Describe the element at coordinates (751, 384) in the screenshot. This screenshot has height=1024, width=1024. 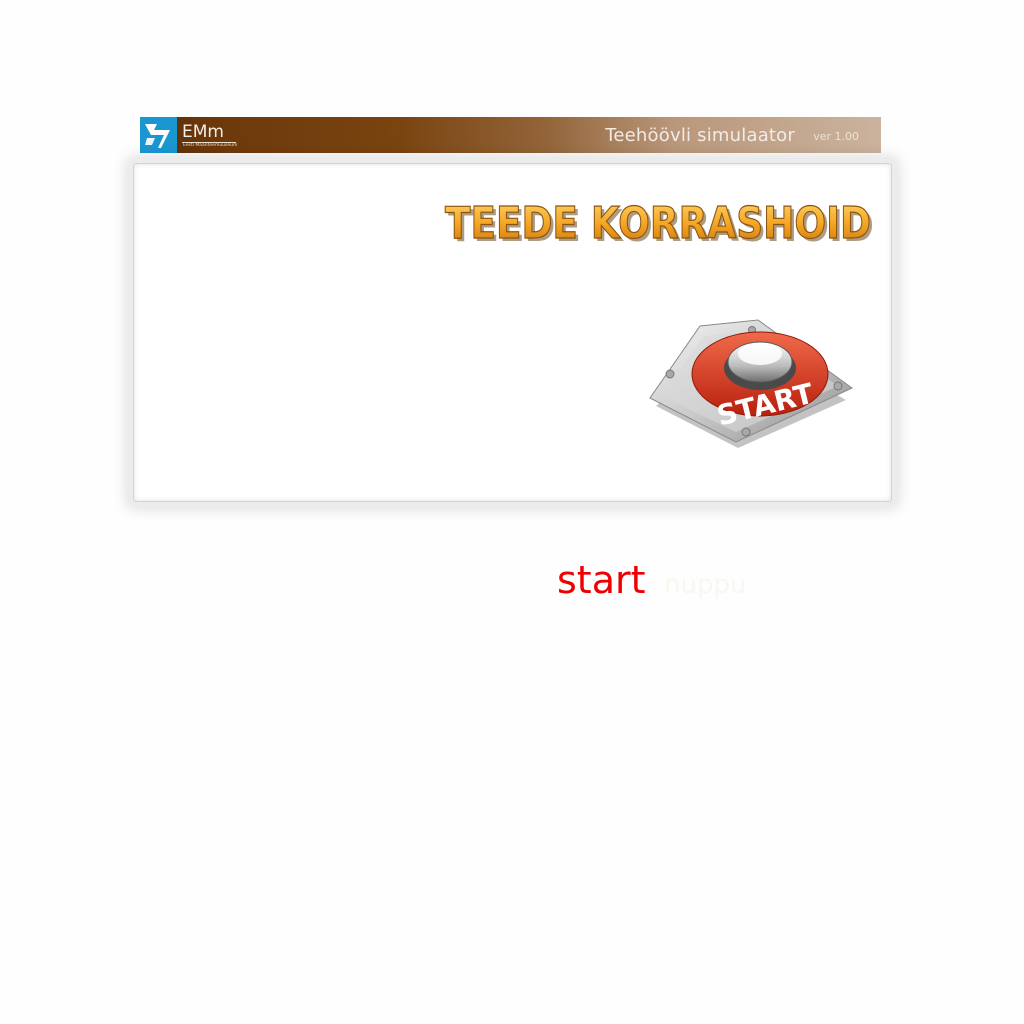
I see `start-button-icon: START` at that location.